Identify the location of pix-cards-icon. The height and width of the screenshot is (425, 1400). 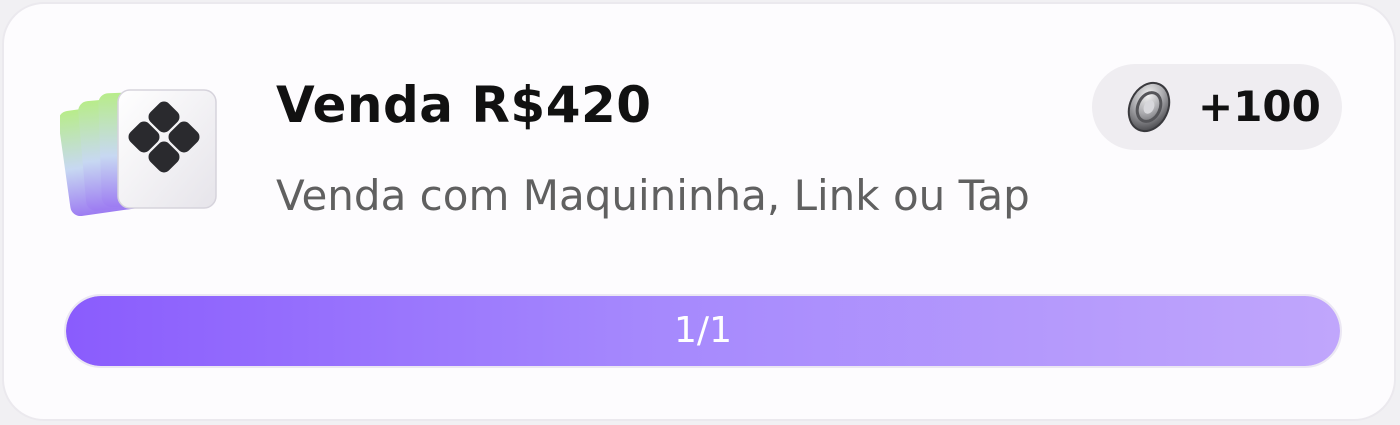
(138, 153).